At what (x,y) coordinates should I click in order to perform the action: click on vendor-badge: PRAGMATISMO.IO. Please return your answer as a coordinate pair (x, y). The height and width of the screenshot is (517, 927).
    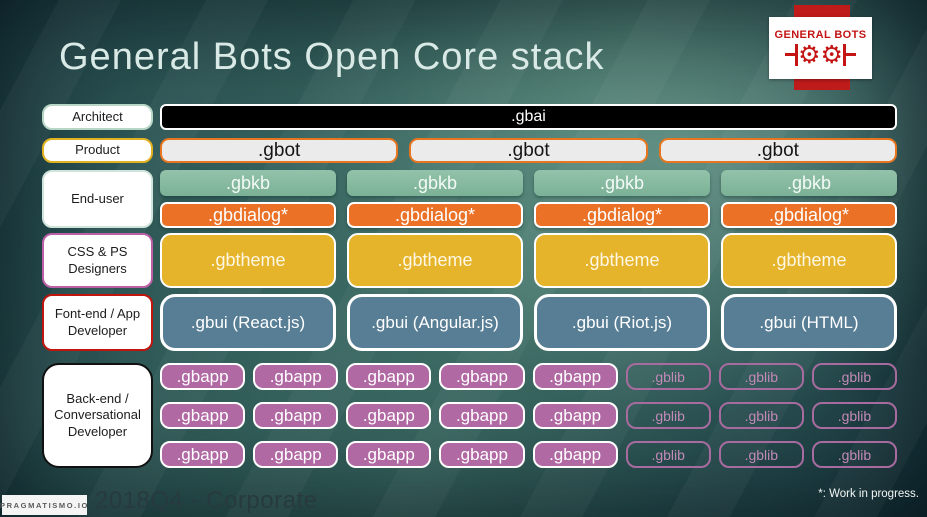
    Looking at the image, I should click on (43, 505).